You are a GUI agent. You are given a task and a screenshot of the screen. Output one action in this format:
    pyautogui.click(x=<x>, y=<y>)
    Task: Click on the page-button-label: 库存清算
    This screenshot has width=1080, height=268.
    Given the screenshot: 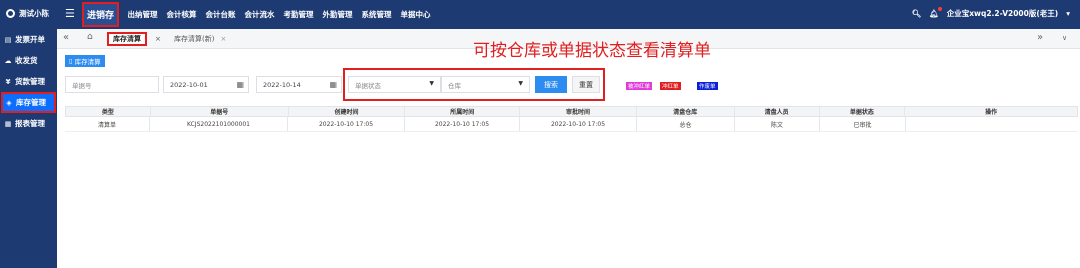 What is the action you would take?
    pyautogui.click(x=87, y=62)
    